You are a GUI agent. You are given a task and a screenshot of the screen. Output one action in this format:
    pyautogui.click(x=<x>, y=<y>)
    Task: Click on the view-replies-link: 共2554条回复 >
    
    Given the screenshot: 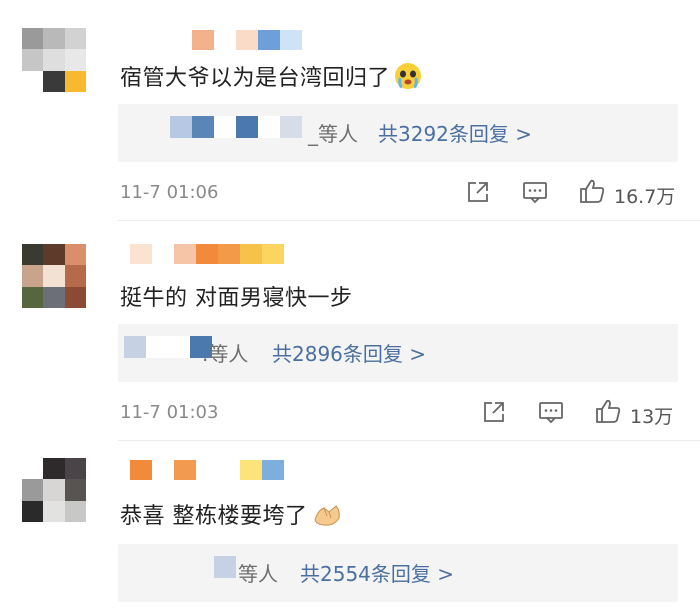 What is the action you would take?
    pyautogui.click(x=377, y=572)
    